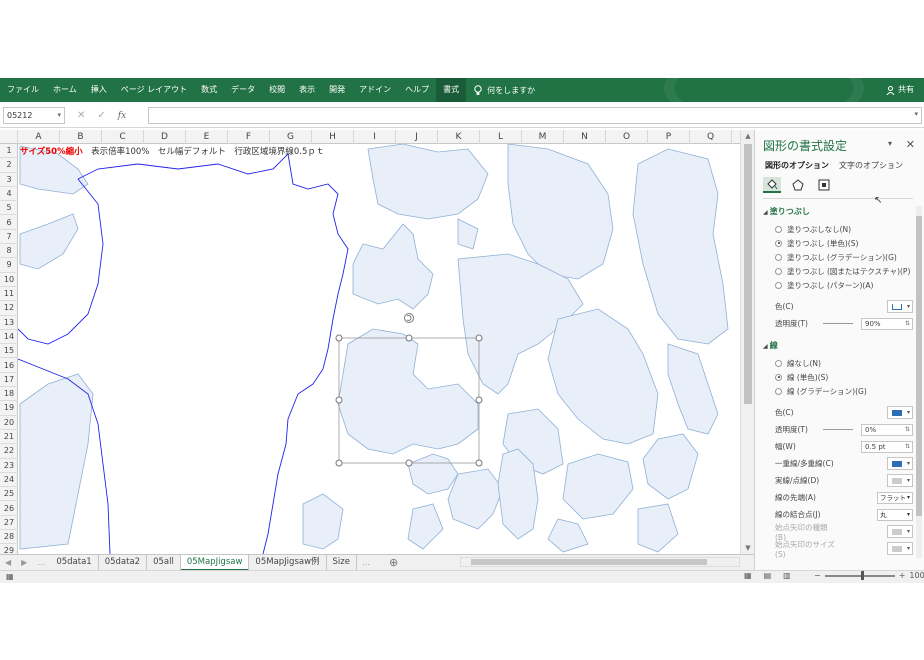  Describe the element at coordinates (900, 463) in the screenshot. I see `compound-type-picker: ▾` at that location.